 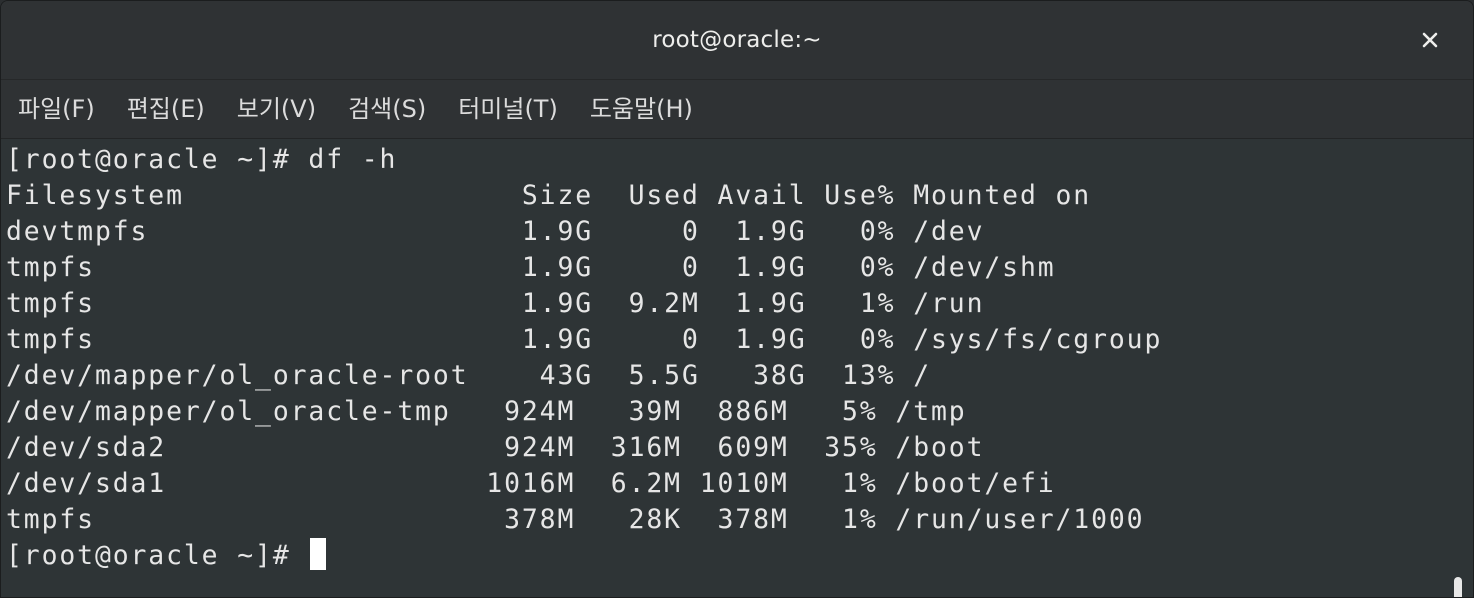 What do you see at coordinates (737, 109) in the screenshot?
I see `menu-bar: 파일(F) 편집(E) 보기(V) 검색(S) 터미널(T) 도움말(H)` at bounding box center [737, 109].